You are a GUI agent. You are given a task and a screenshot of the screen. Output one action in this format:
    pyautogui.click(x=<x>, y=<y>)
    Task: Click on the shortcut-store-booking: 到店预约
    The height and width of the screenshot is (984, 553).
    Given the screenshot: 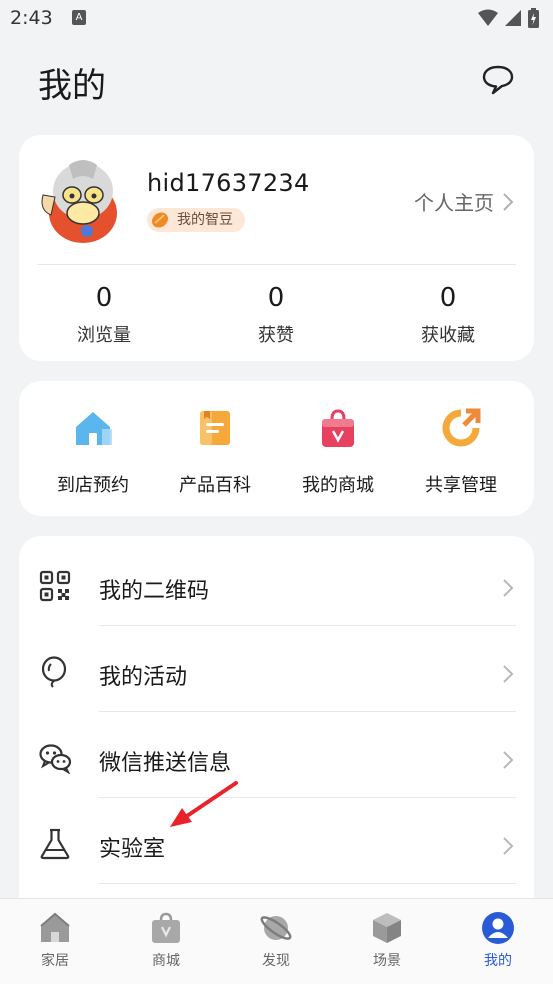 What is the action you would take?
    pyautogui.click(x=93, y=452)
    